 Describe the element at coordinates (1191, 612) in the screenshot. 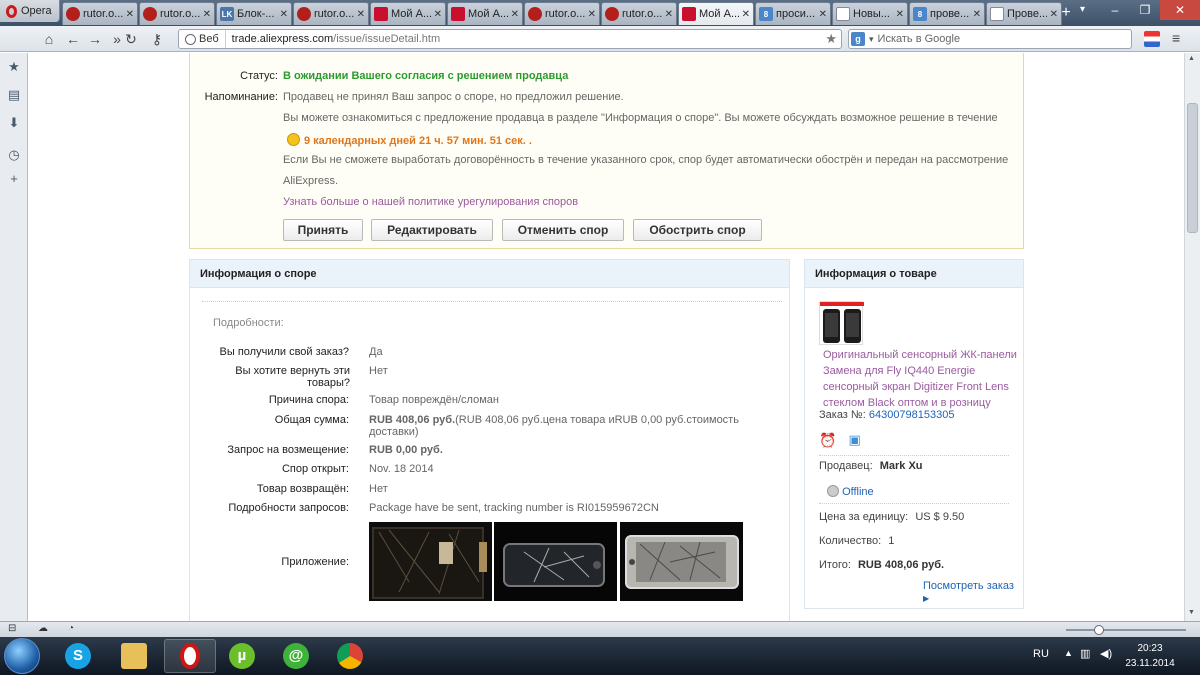

I see `scroll-down-icon: ▼` at that location.